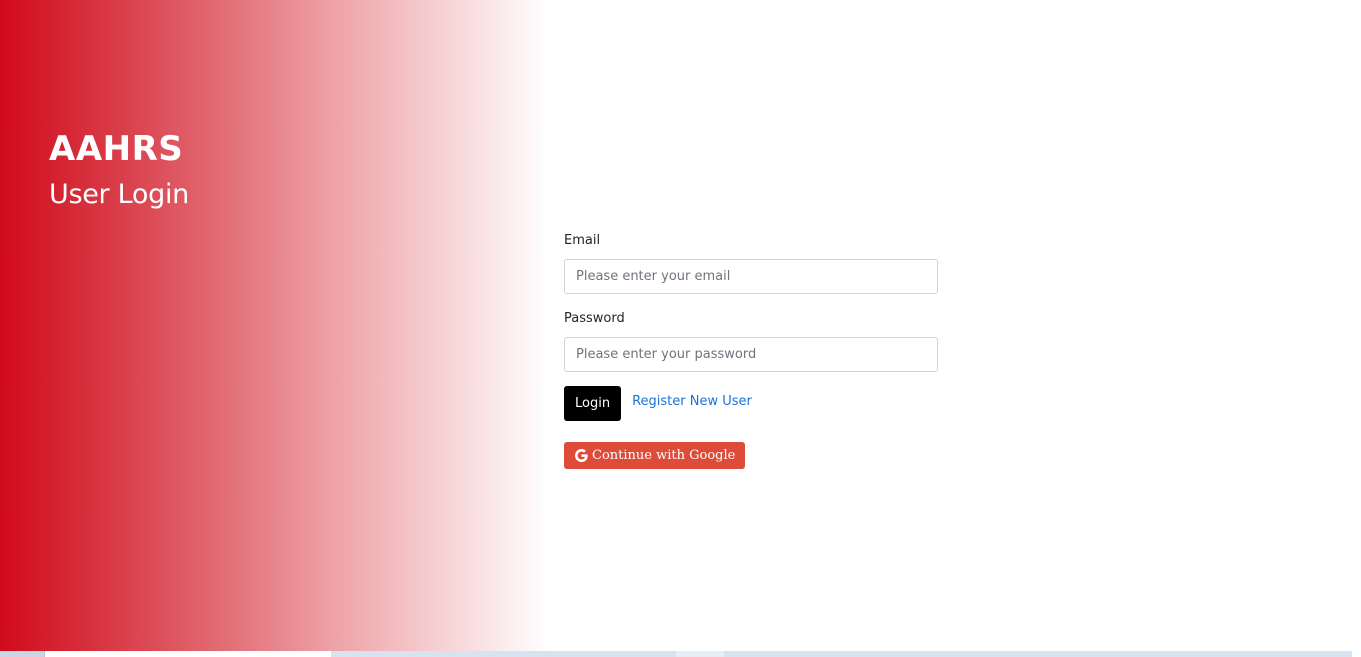  Describe the element at coordinates (581, 455) in the screenshot. I see `google-icon` at that location.